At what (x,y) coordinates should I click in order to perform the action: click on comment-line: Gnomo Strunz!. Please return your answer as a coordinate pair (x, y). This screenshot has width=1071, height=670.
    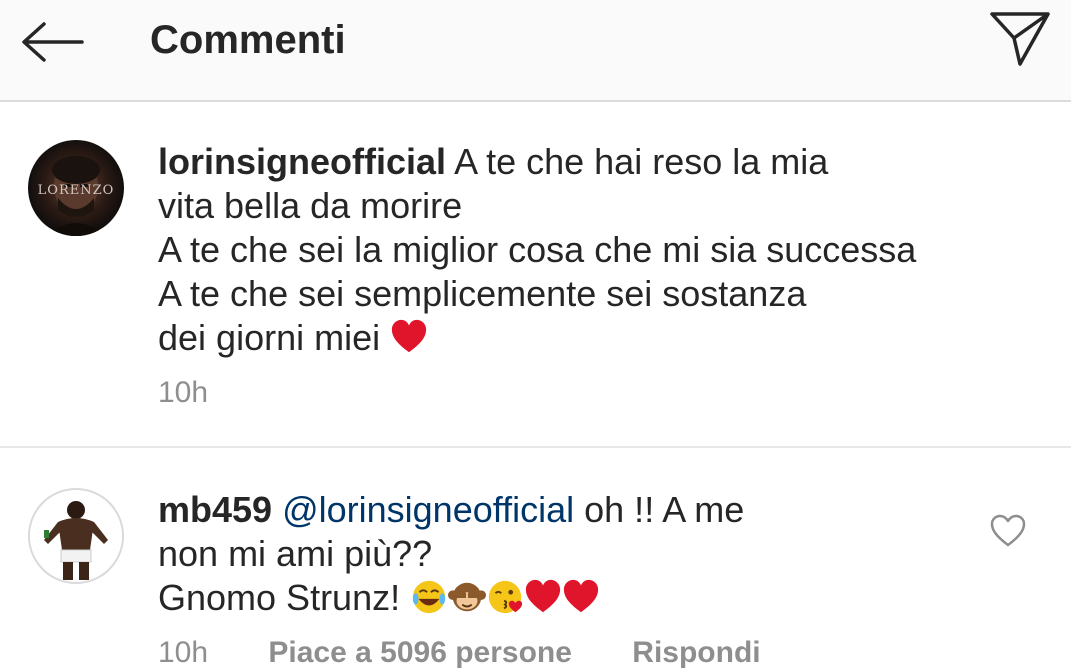
    Looking at the image, I should click on (508, 598).